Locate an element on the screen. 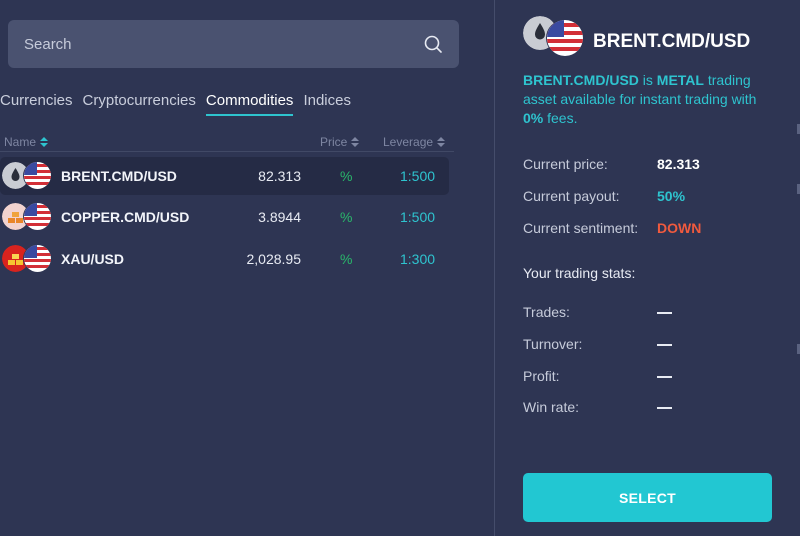 The height and width of the screenshot is (536, 800). current-price-value: 82.313 is located at coordinates (678, 164).